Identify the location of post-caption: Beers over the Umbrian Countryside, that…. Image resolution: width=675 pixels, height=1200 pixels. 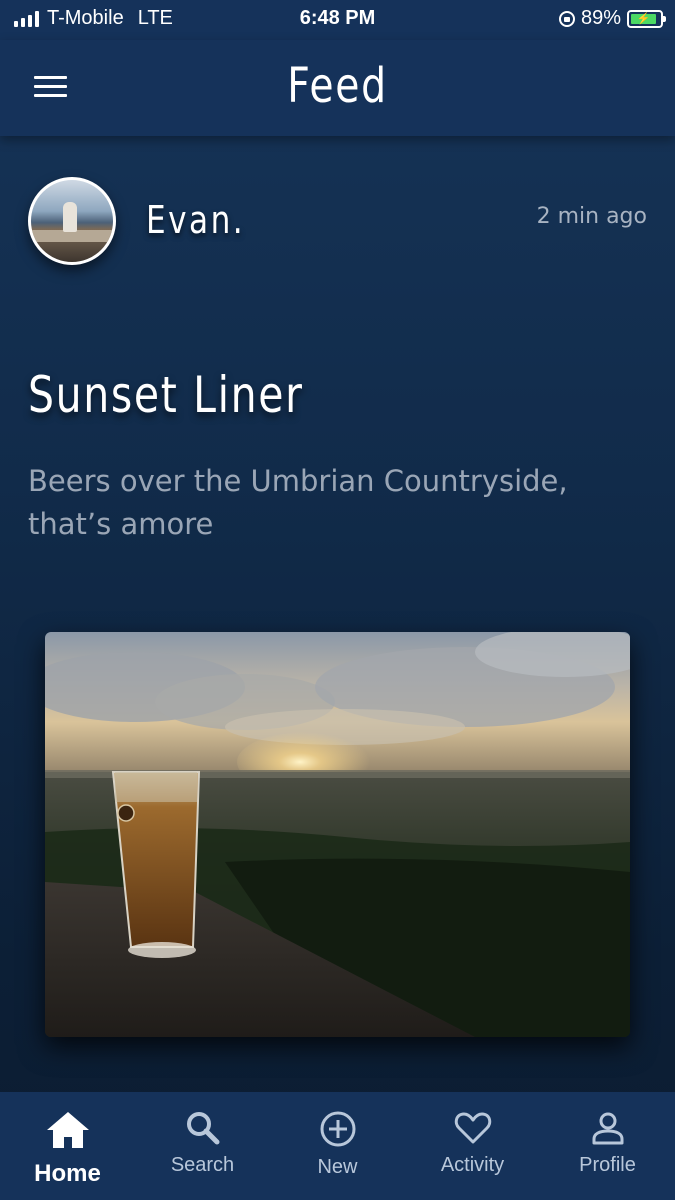
(298, 502).